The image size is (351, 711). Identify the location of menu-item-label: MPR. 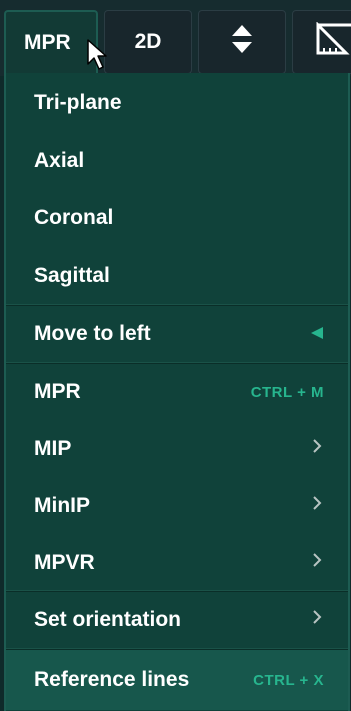
(57, 391).